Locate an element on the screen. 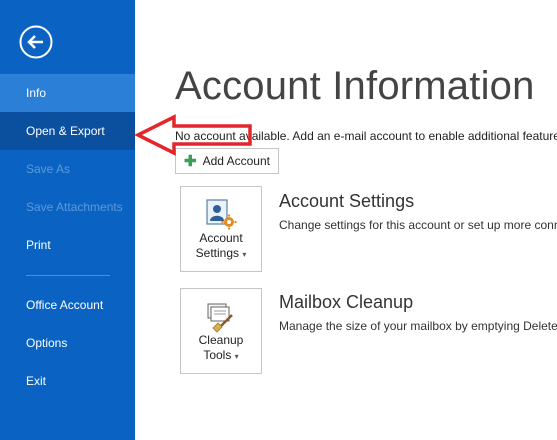  nav-save-attachments: Save Attachments is located at coordinates (67, 207).